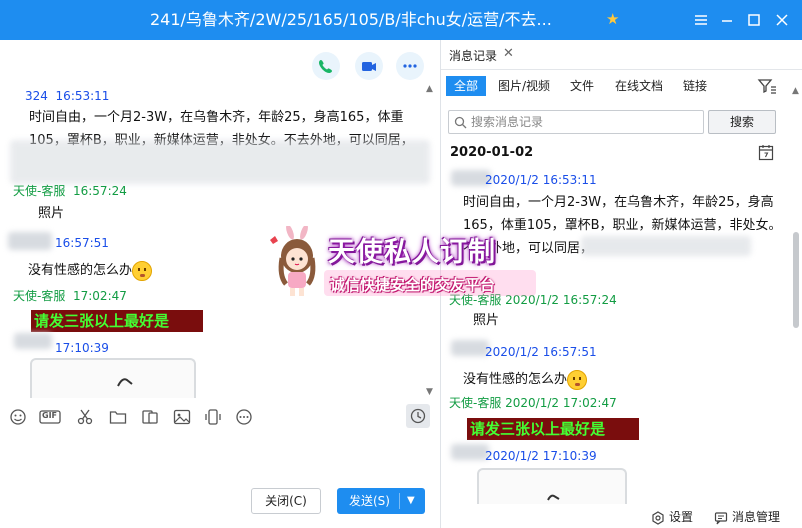 Image resolution: width=802 pixels, height=528 pixels. I want to click on sticker-icon, so click(150, 417).